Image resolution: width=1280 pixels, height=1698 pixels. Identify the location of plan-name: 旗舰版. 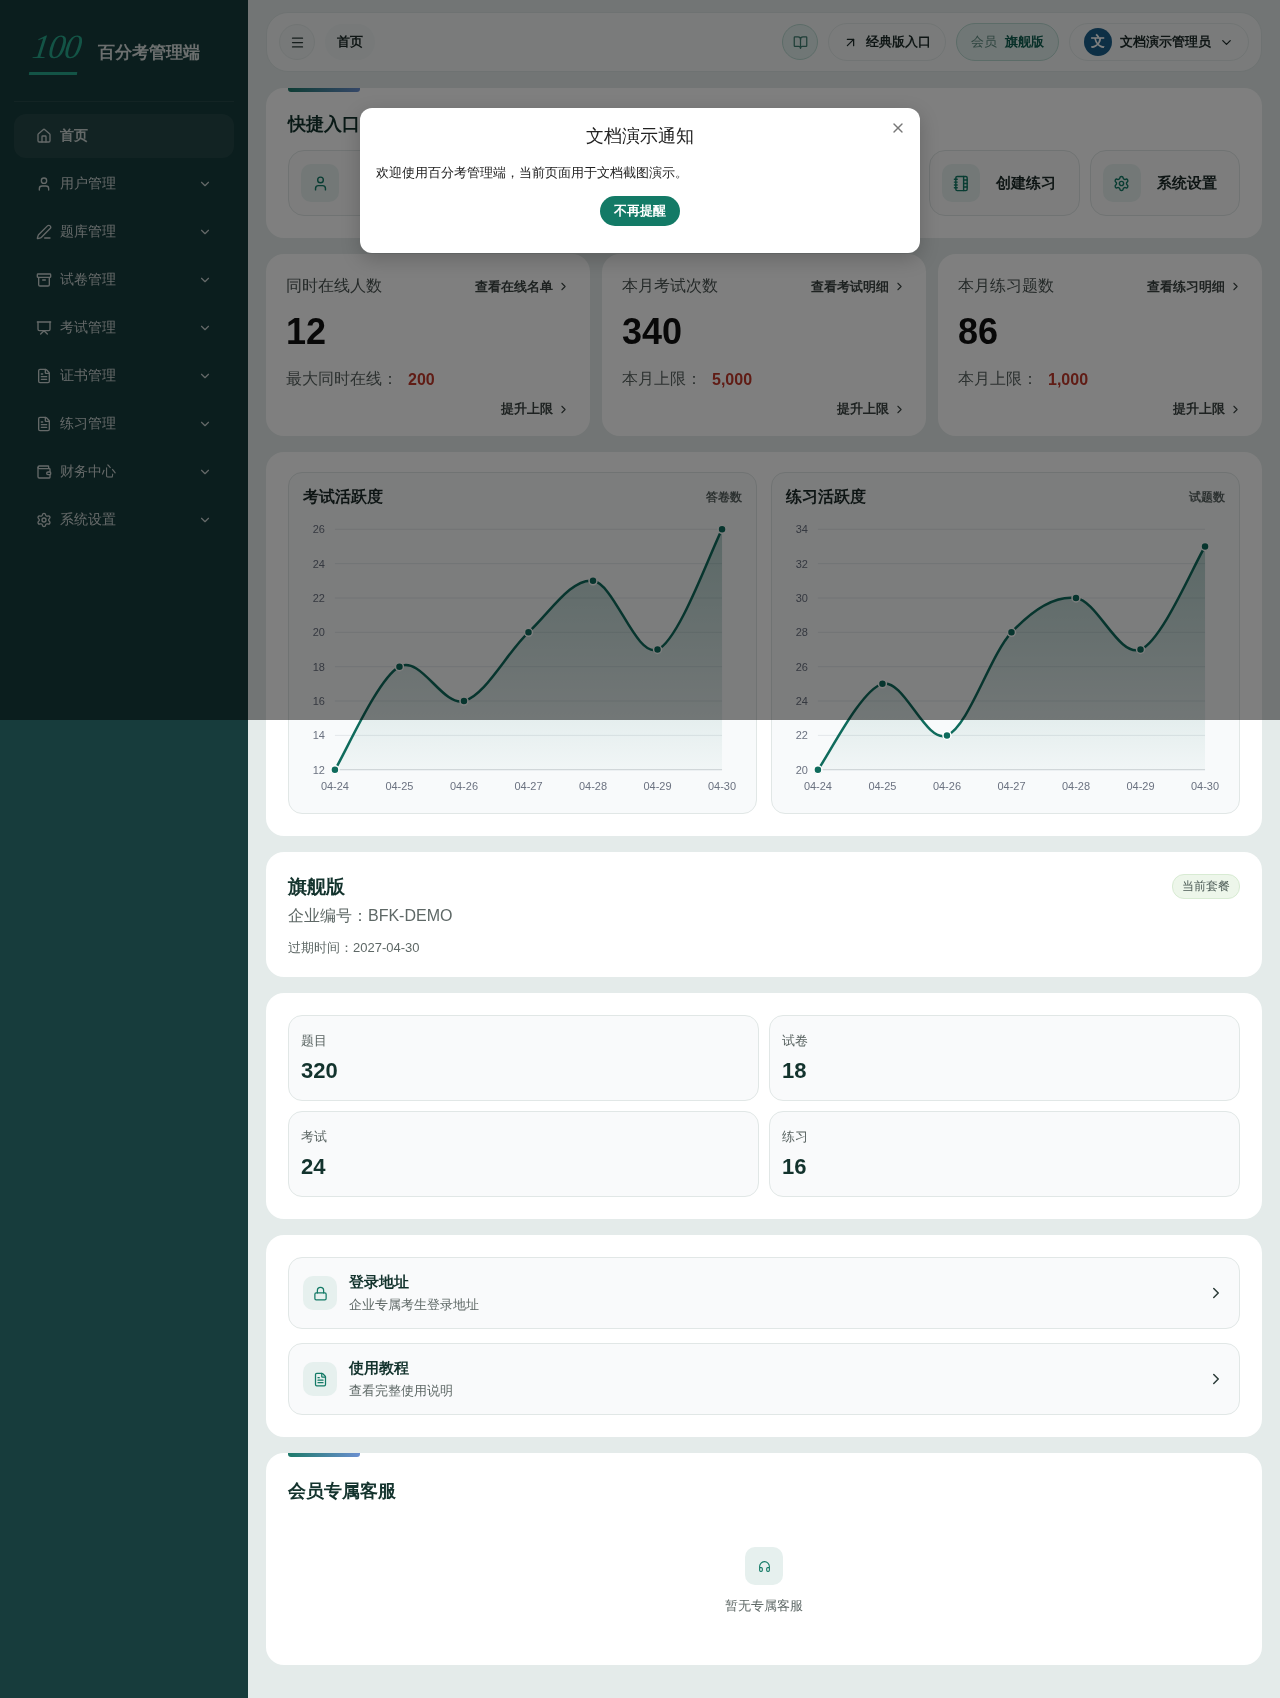
(316, 887).